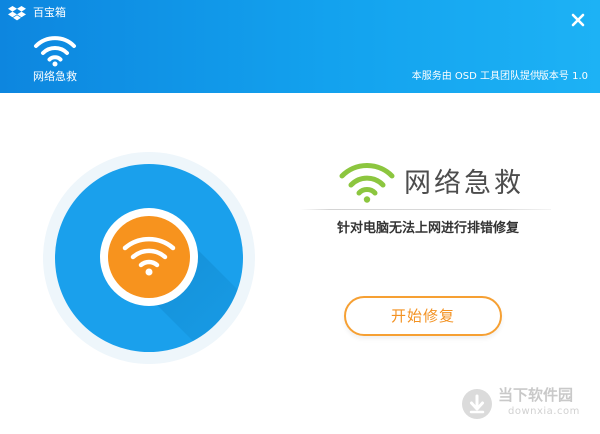  I want to click on watermark: 当下软件园 downxia.com, so click(527, 404).